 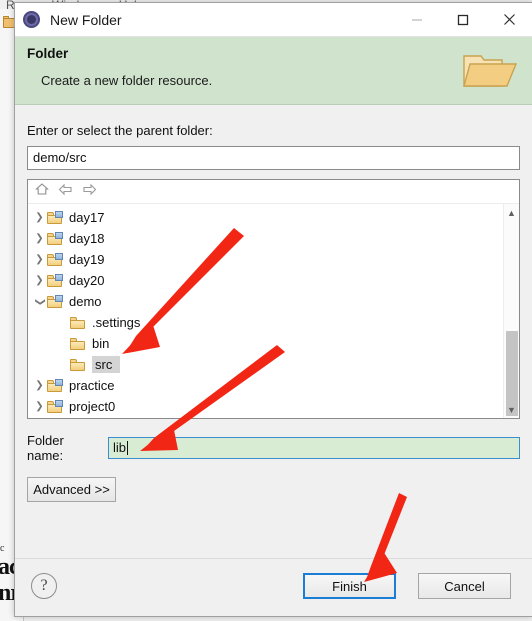 I want to click on chevron-down-icon: ❯, so click(x=40, y=301).